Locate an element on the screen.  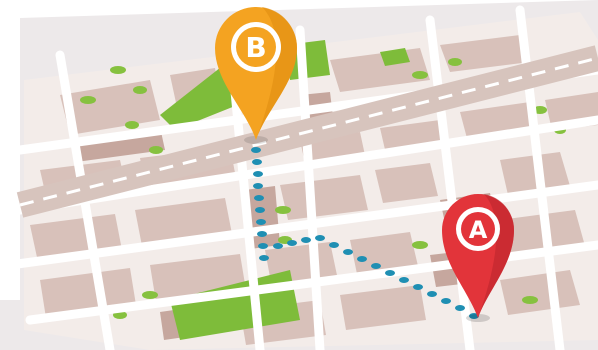
pin-a-label: A is located at coordinates (478, 230).